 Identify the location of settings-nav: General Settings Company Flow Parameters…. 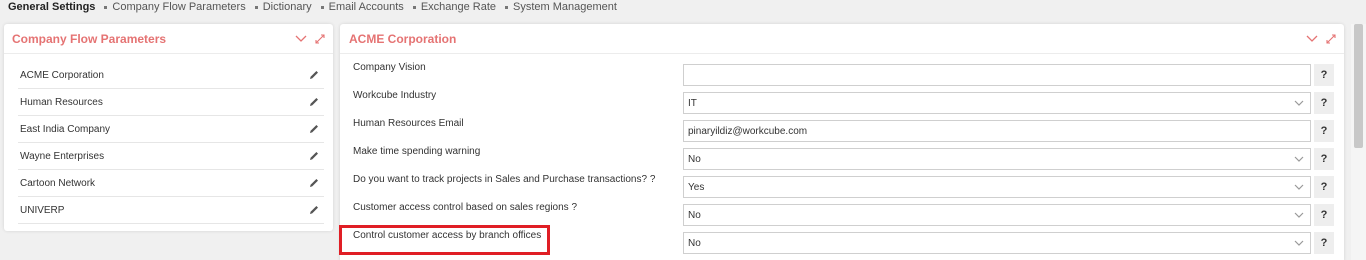
(317, 7).